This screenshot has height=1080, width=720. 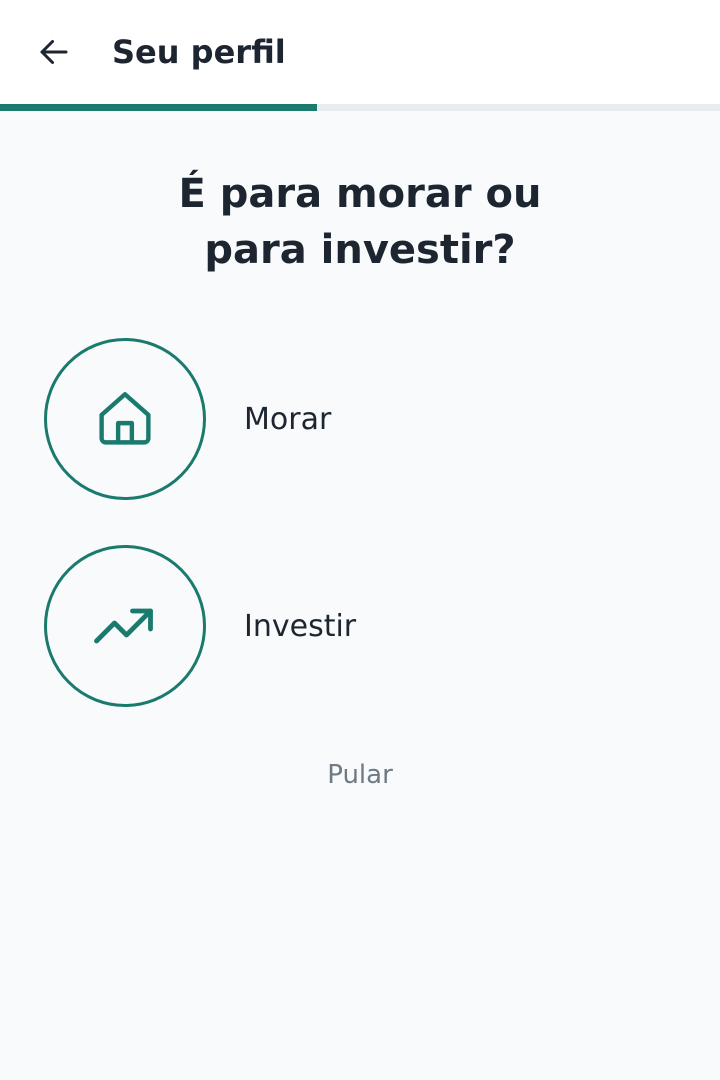 I want to click on question-line-1: É para morar ou, so click(x=360, y=194).